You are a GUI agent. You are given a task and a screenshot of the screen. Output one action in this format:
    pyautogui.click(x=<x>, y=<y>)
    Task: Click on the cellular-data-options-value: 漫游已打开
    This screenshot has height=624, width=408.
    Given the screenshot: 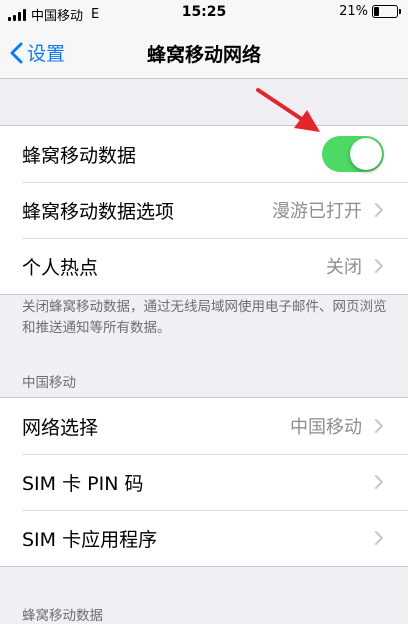 What is the action you would take?
    pyautogui.click(x=317, y=211)
    